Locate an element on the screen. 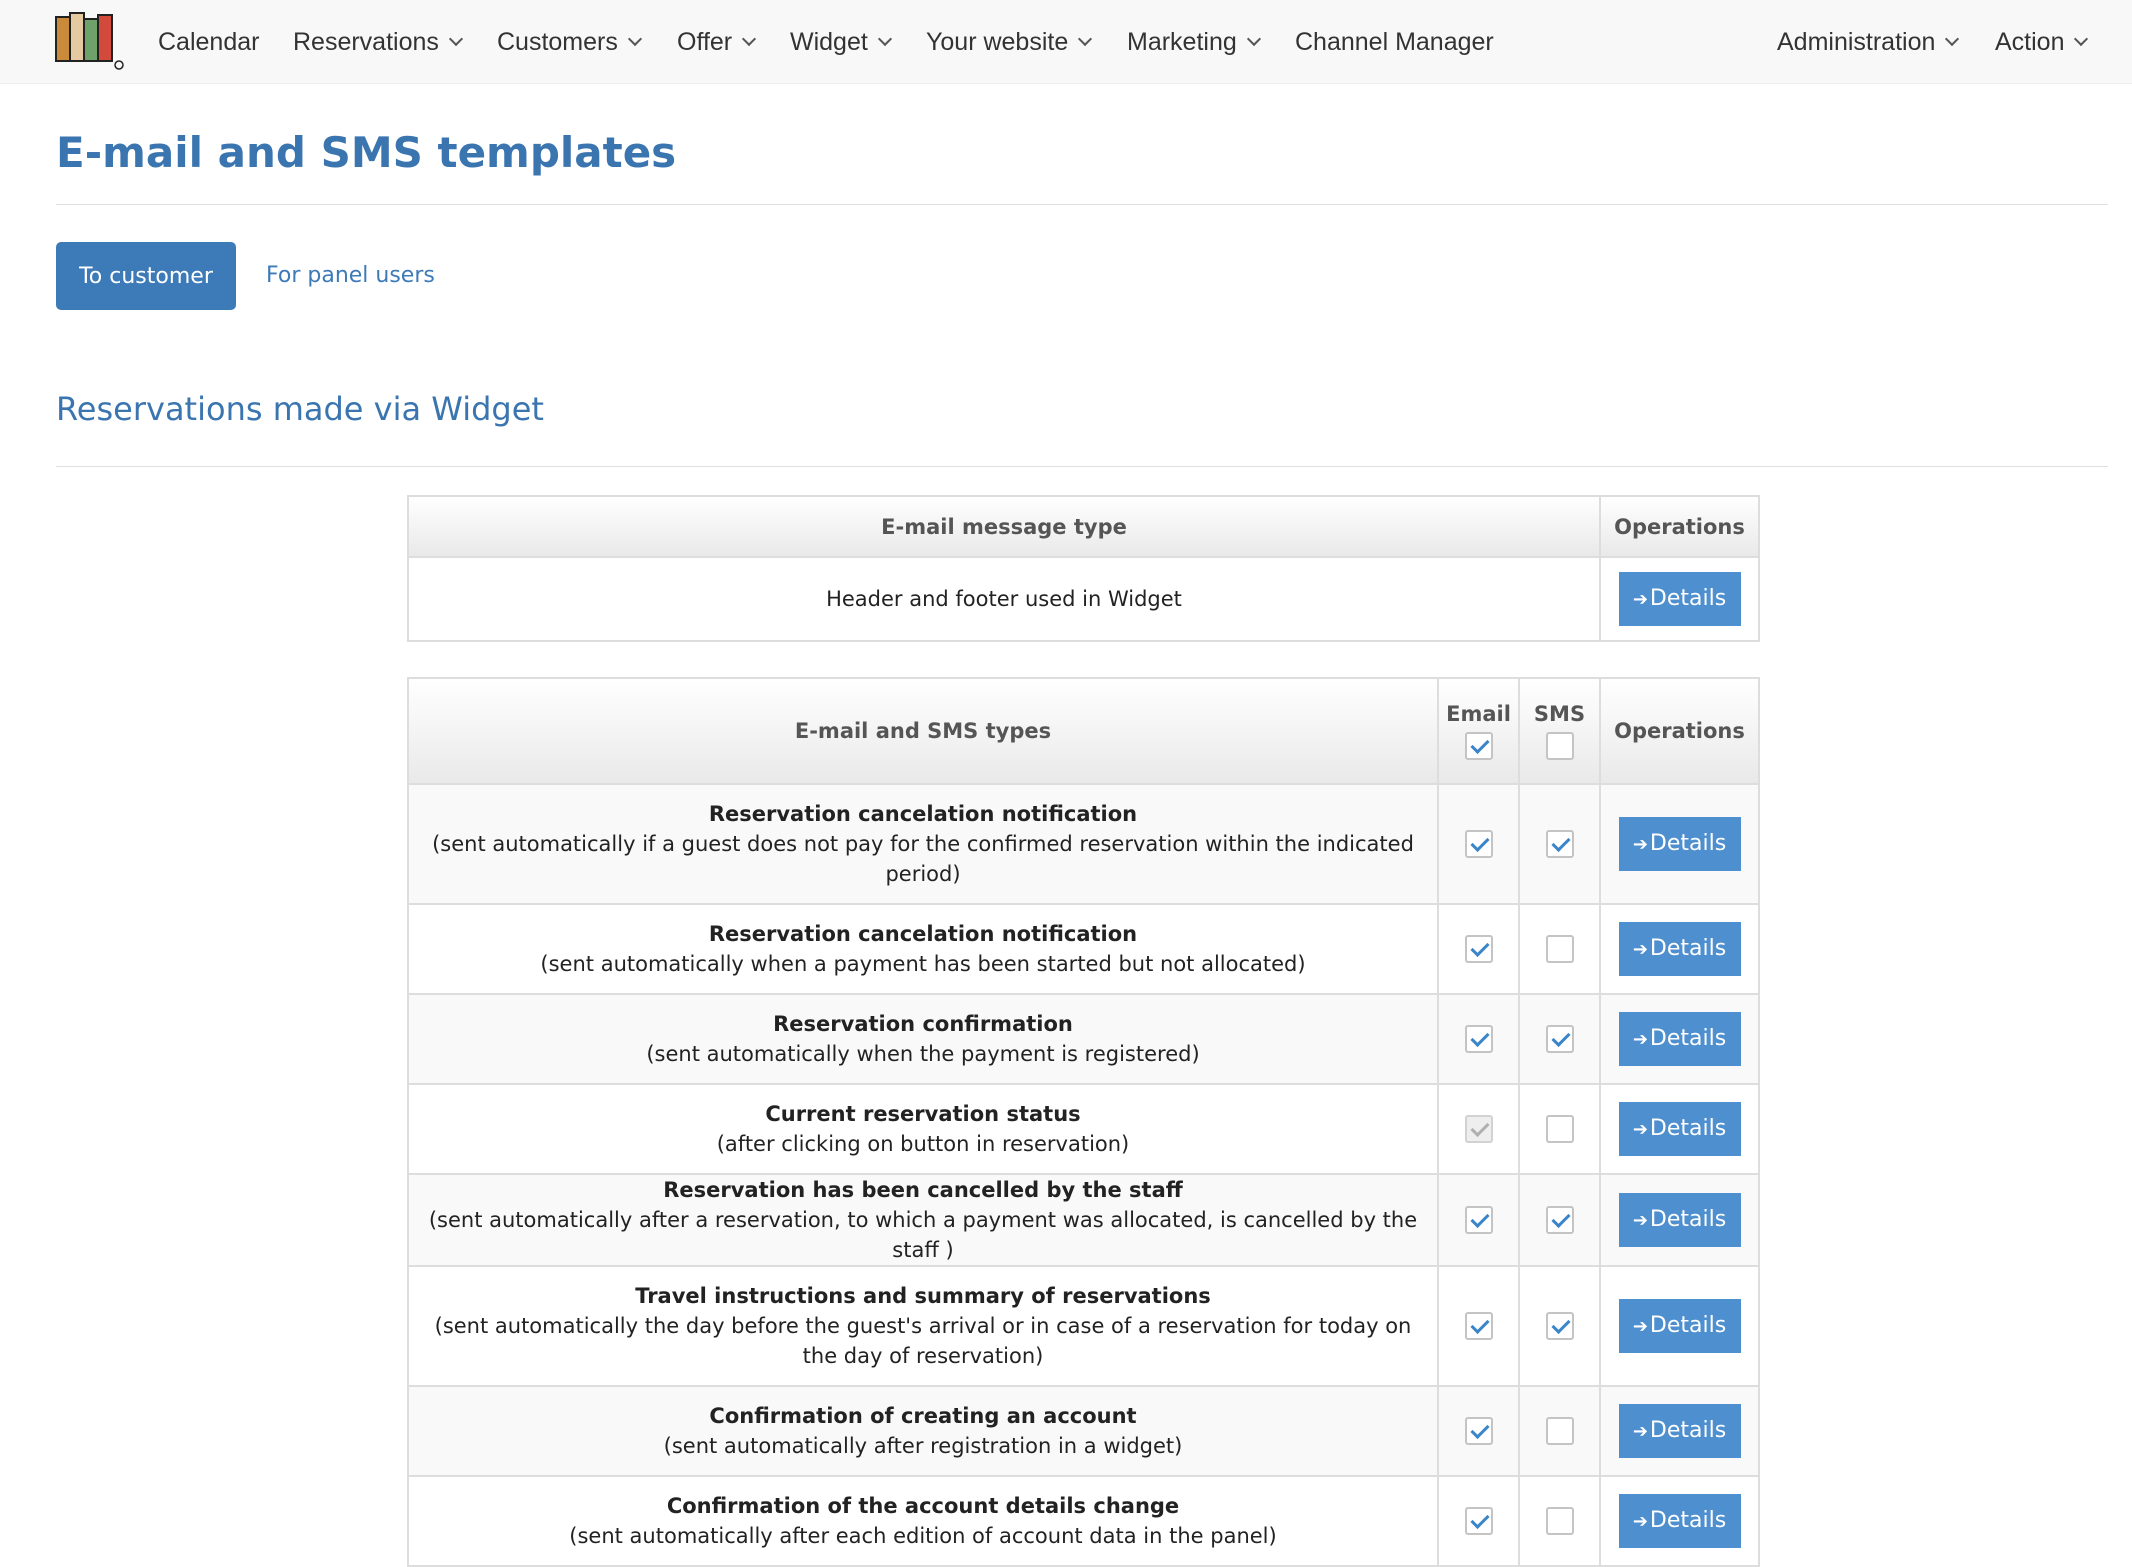  tab-to-customer: To customer is located at coordinates (146, 276).